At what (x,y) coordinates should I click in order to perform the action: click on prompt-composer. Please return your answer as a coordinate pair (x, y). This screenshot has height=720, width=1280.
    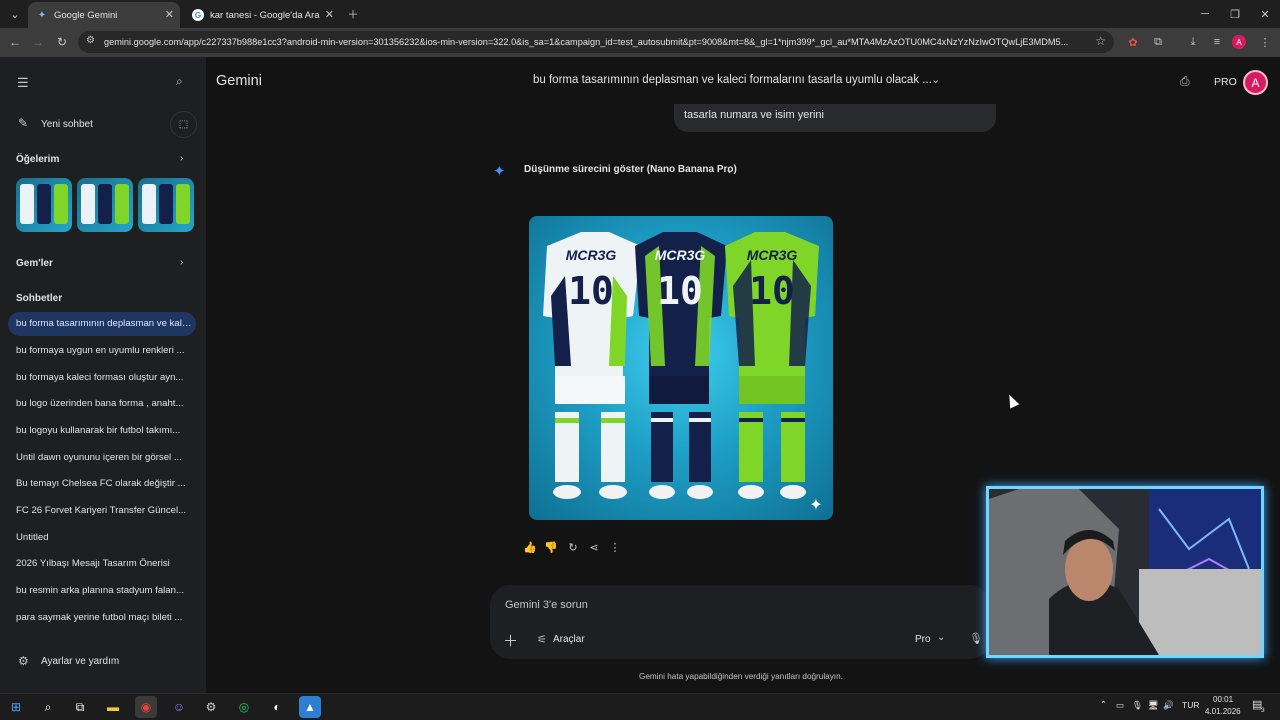
    Looking at the image, I should click on (740, 622).